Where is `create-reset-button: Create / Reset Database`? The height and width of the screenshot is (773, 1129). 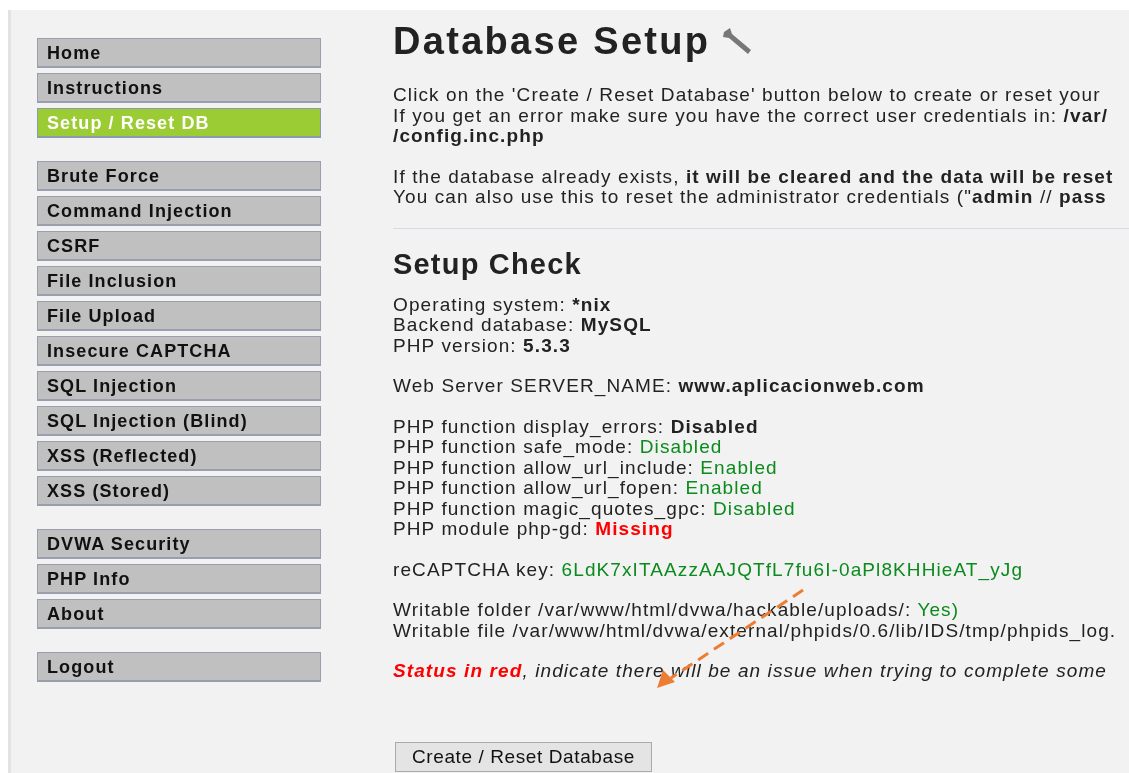 create-reset-button: Create / Reset Database is located at coordinates (523, 756).